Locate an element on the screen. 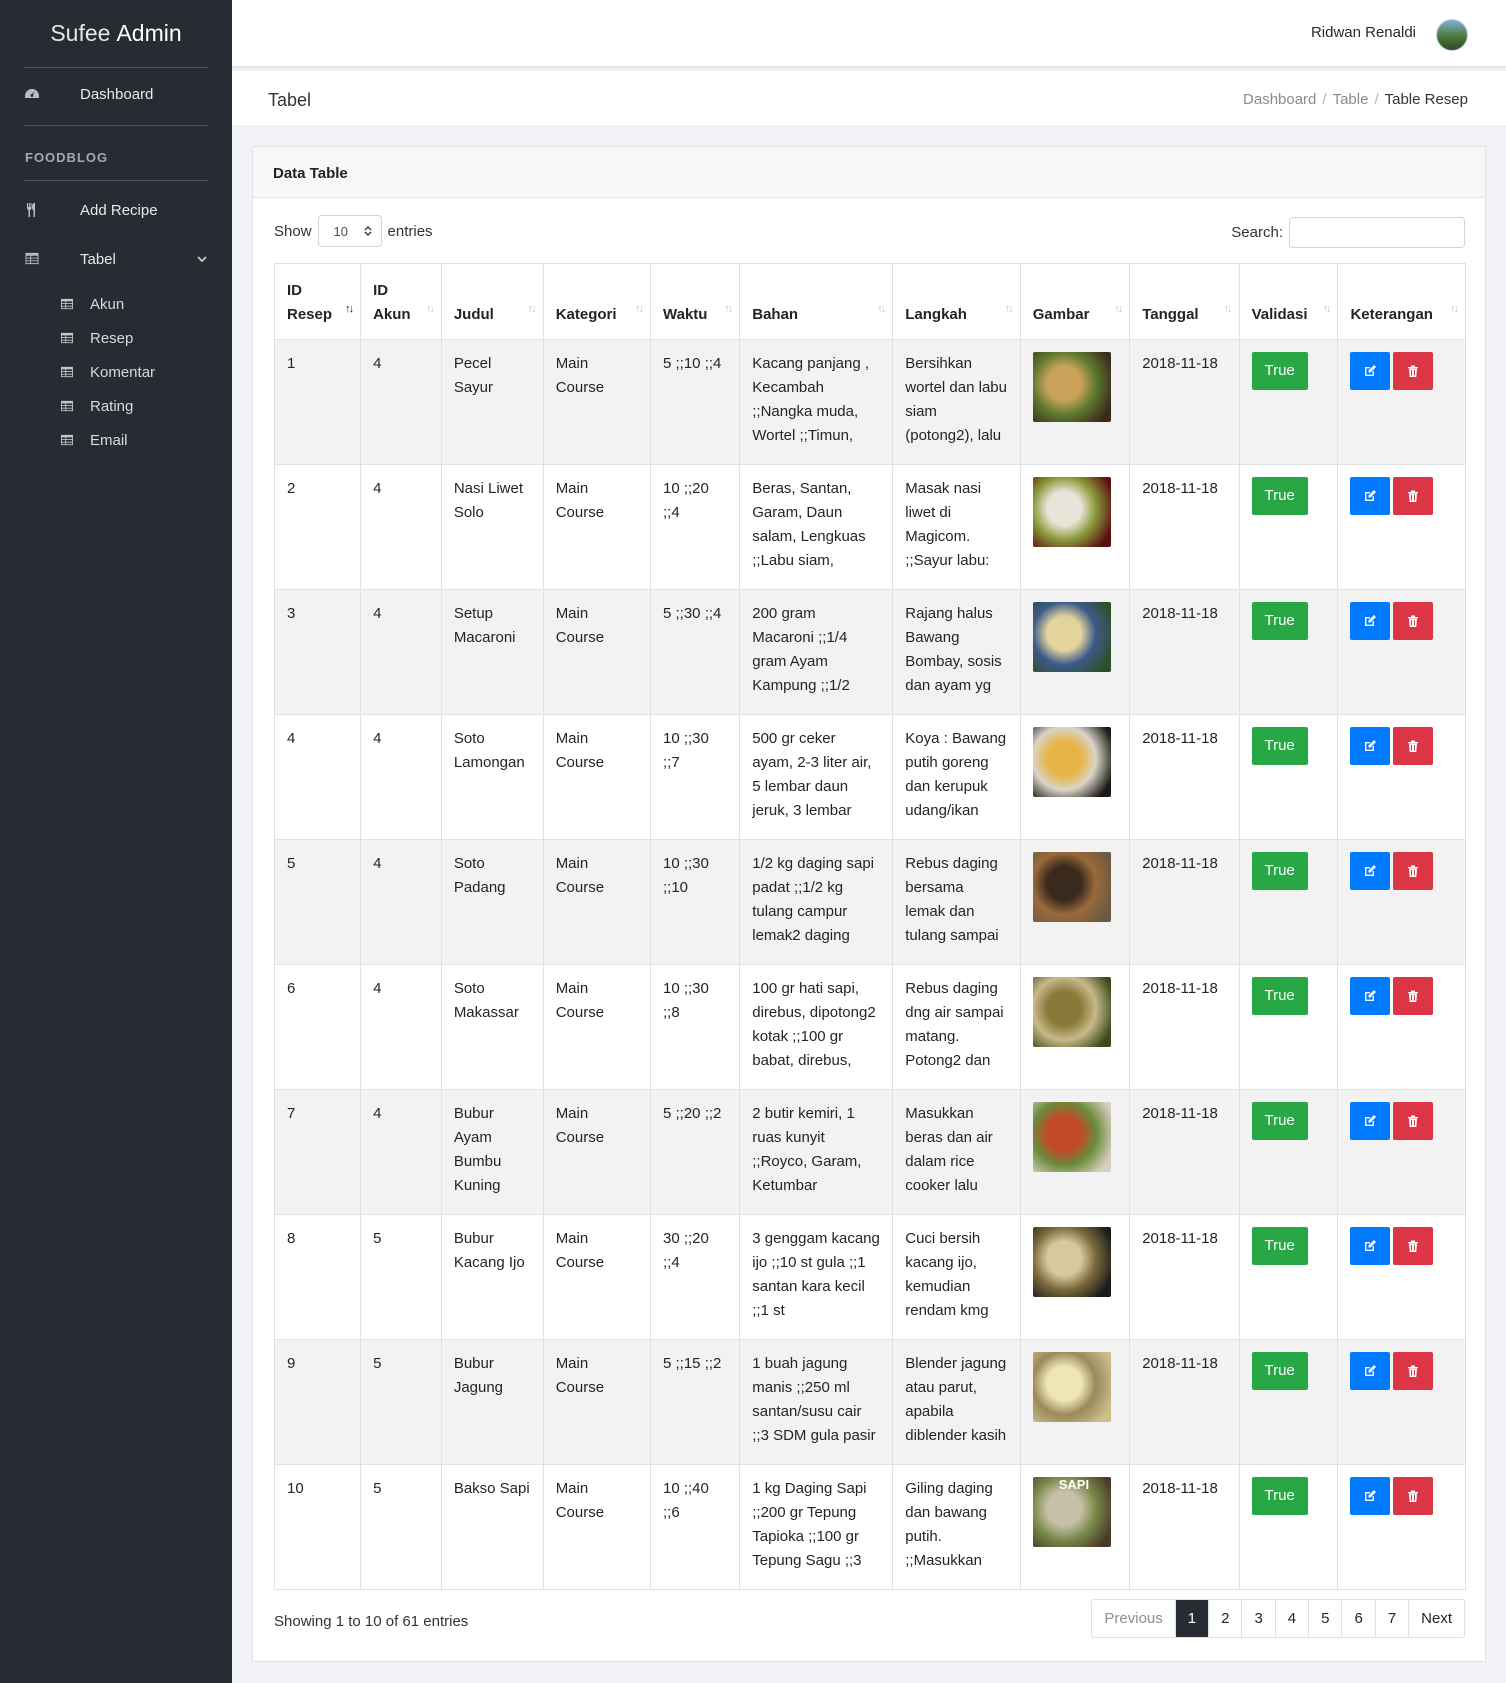 Image resolution: width=1506 pixels, height=1683 pixels. sidebar-item-dashboard: Dashboard is located at coordinates (116, 94).